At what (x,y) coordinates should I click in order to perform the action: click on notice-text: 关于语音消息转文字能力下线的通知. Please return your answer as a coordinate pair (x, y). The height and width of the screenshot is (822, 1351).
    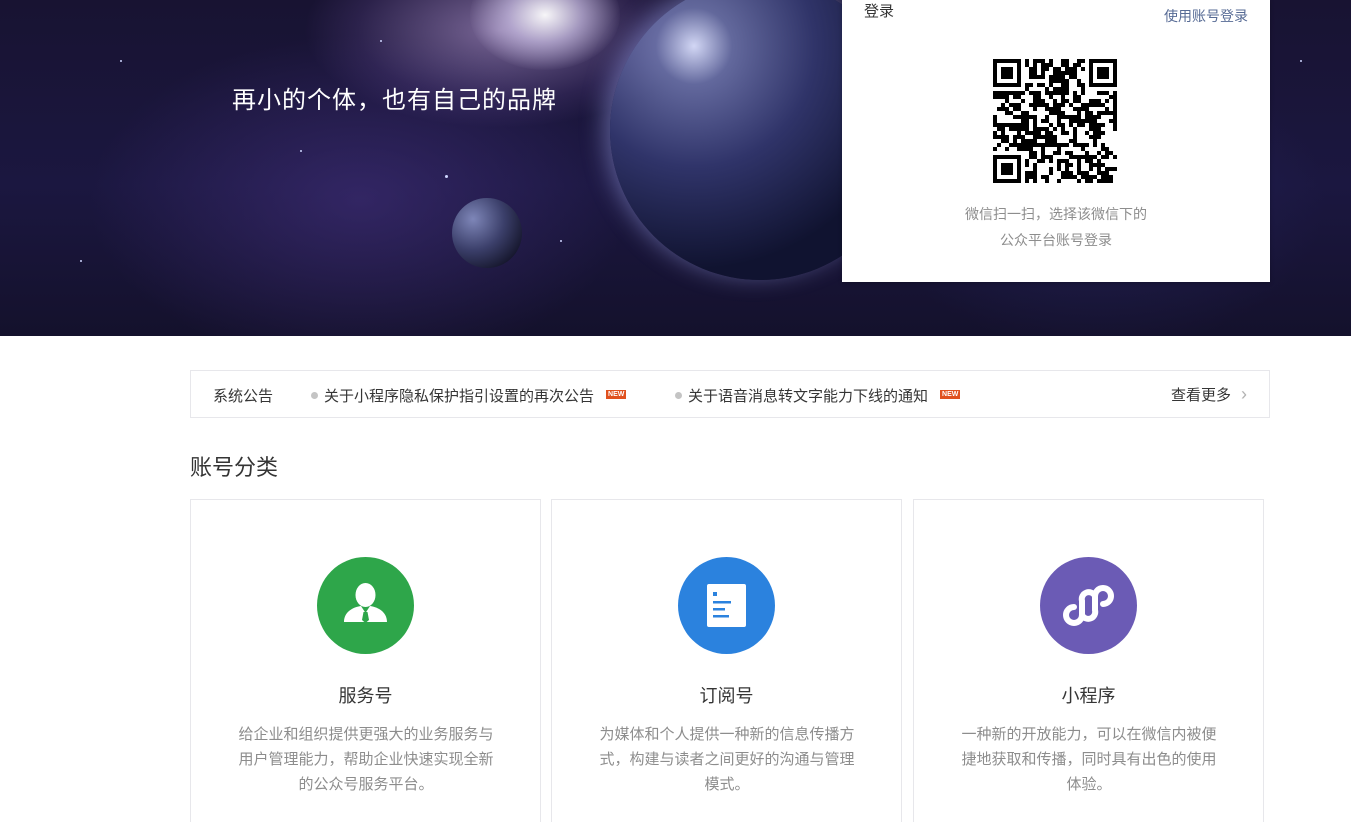
    Looking at the image, I should click on (808, 396).